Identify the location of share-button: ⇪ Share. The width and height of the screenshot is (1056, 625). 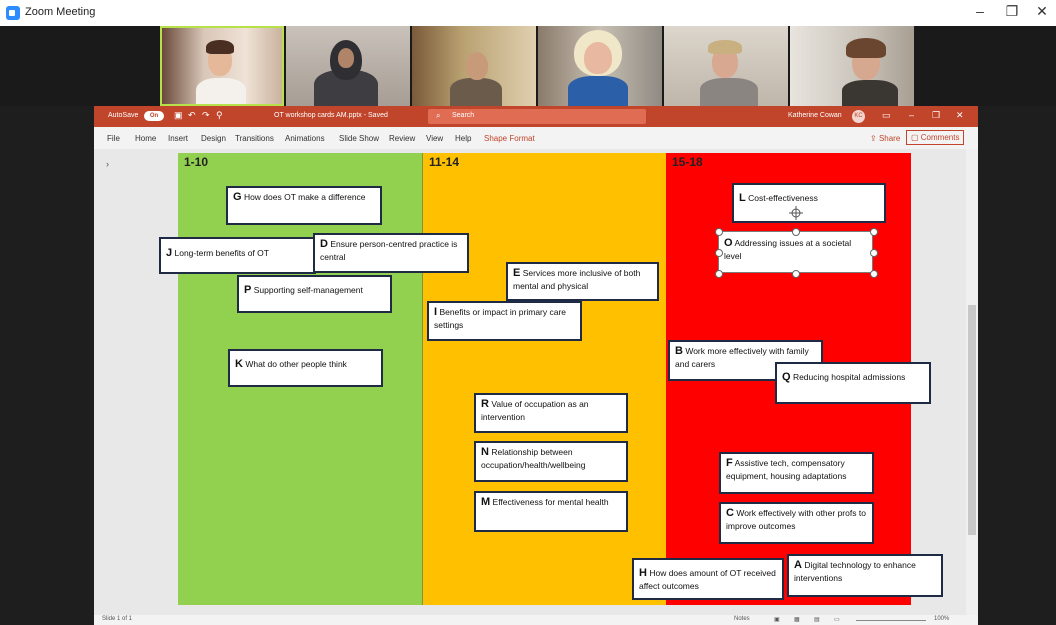
(885, 138).